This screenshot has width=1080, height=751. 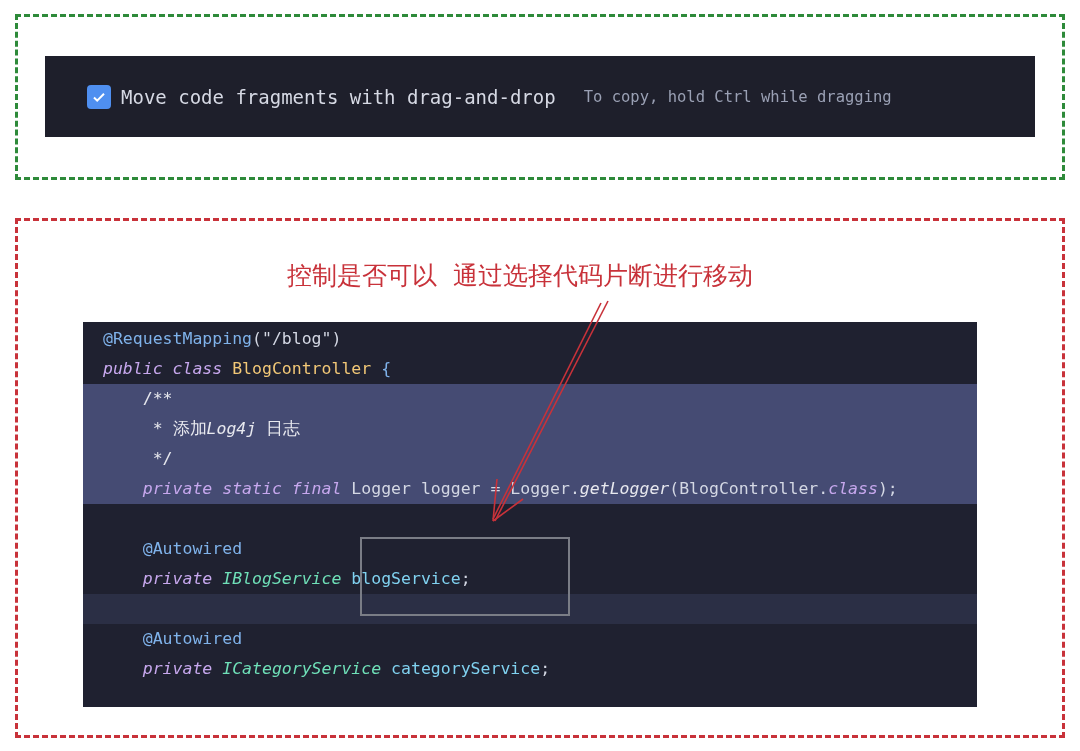 I want to click on code-line: @RequestMapping("/blog"), so click(x=222, y=339).